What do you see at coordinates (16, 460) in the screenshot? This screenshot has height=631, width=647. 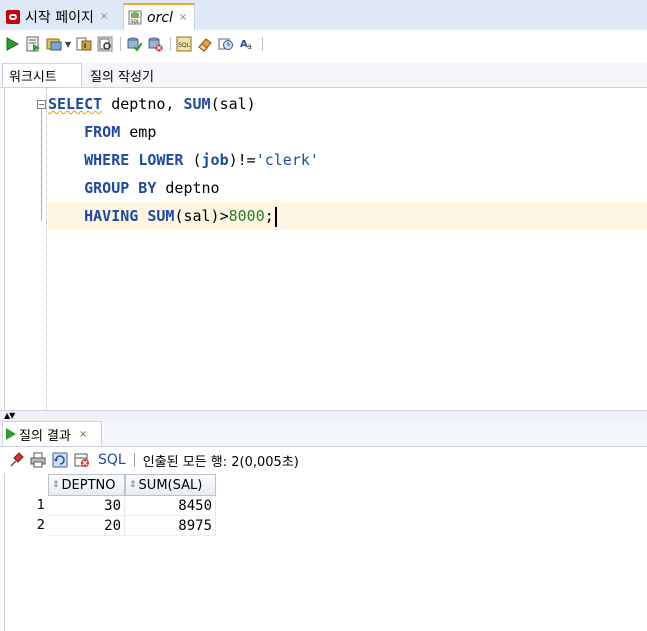 I see `pin-icon` at bounding box center [16, 460].